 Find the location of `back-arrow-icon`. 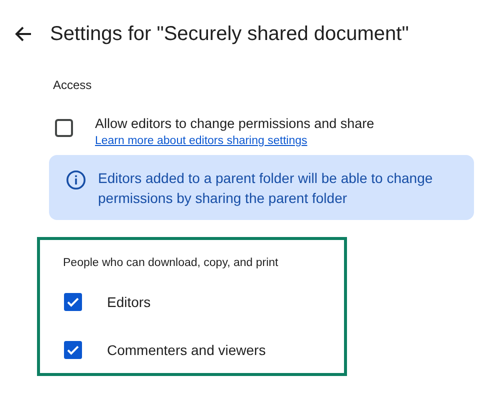

back-arrow-icon is located at coordinates (23, 34).